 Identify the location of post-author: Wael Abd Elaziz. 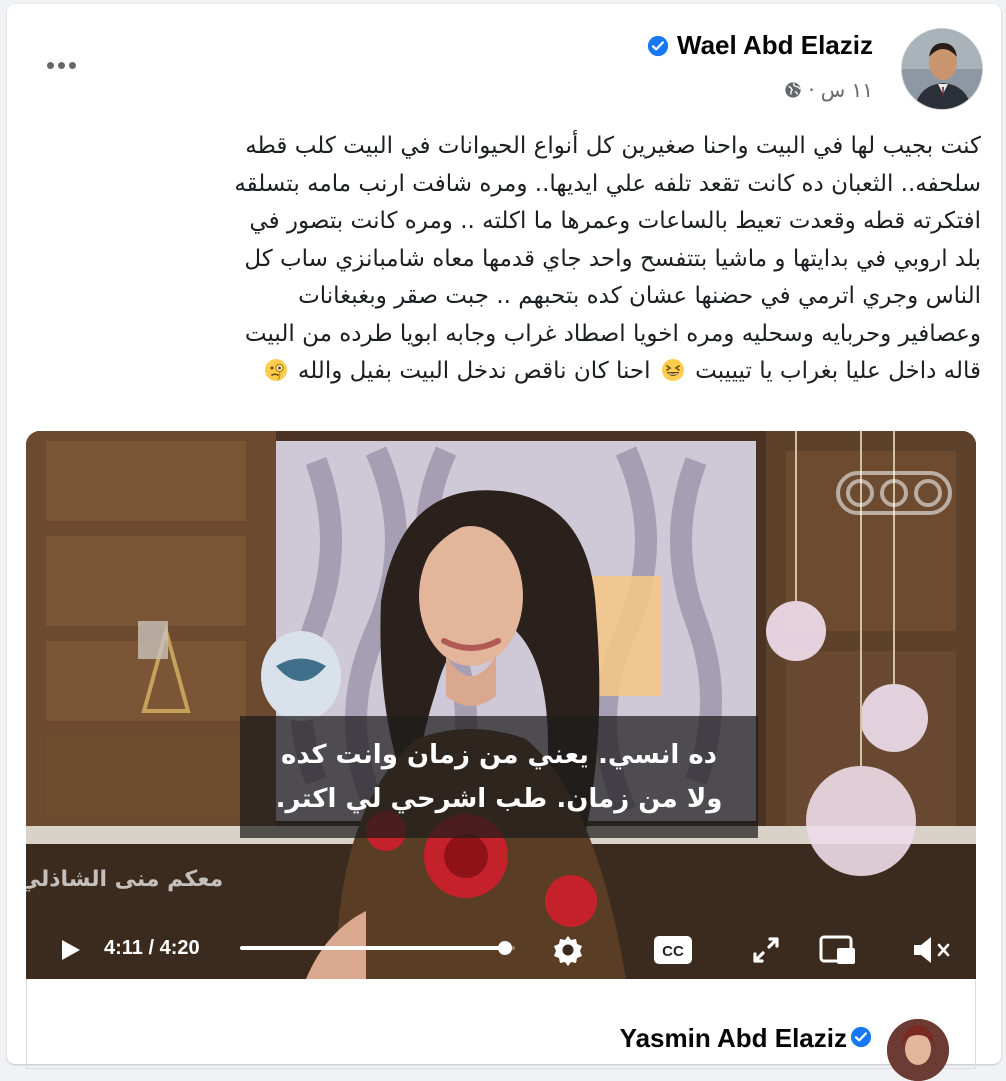
(760, 45).